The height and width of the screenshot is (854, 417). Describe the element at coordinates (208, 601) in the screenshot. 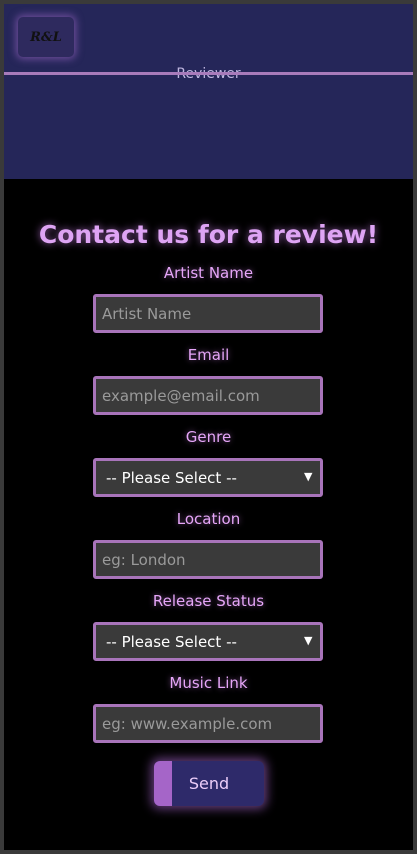

I see `release-status-label: Release Status` at that location.